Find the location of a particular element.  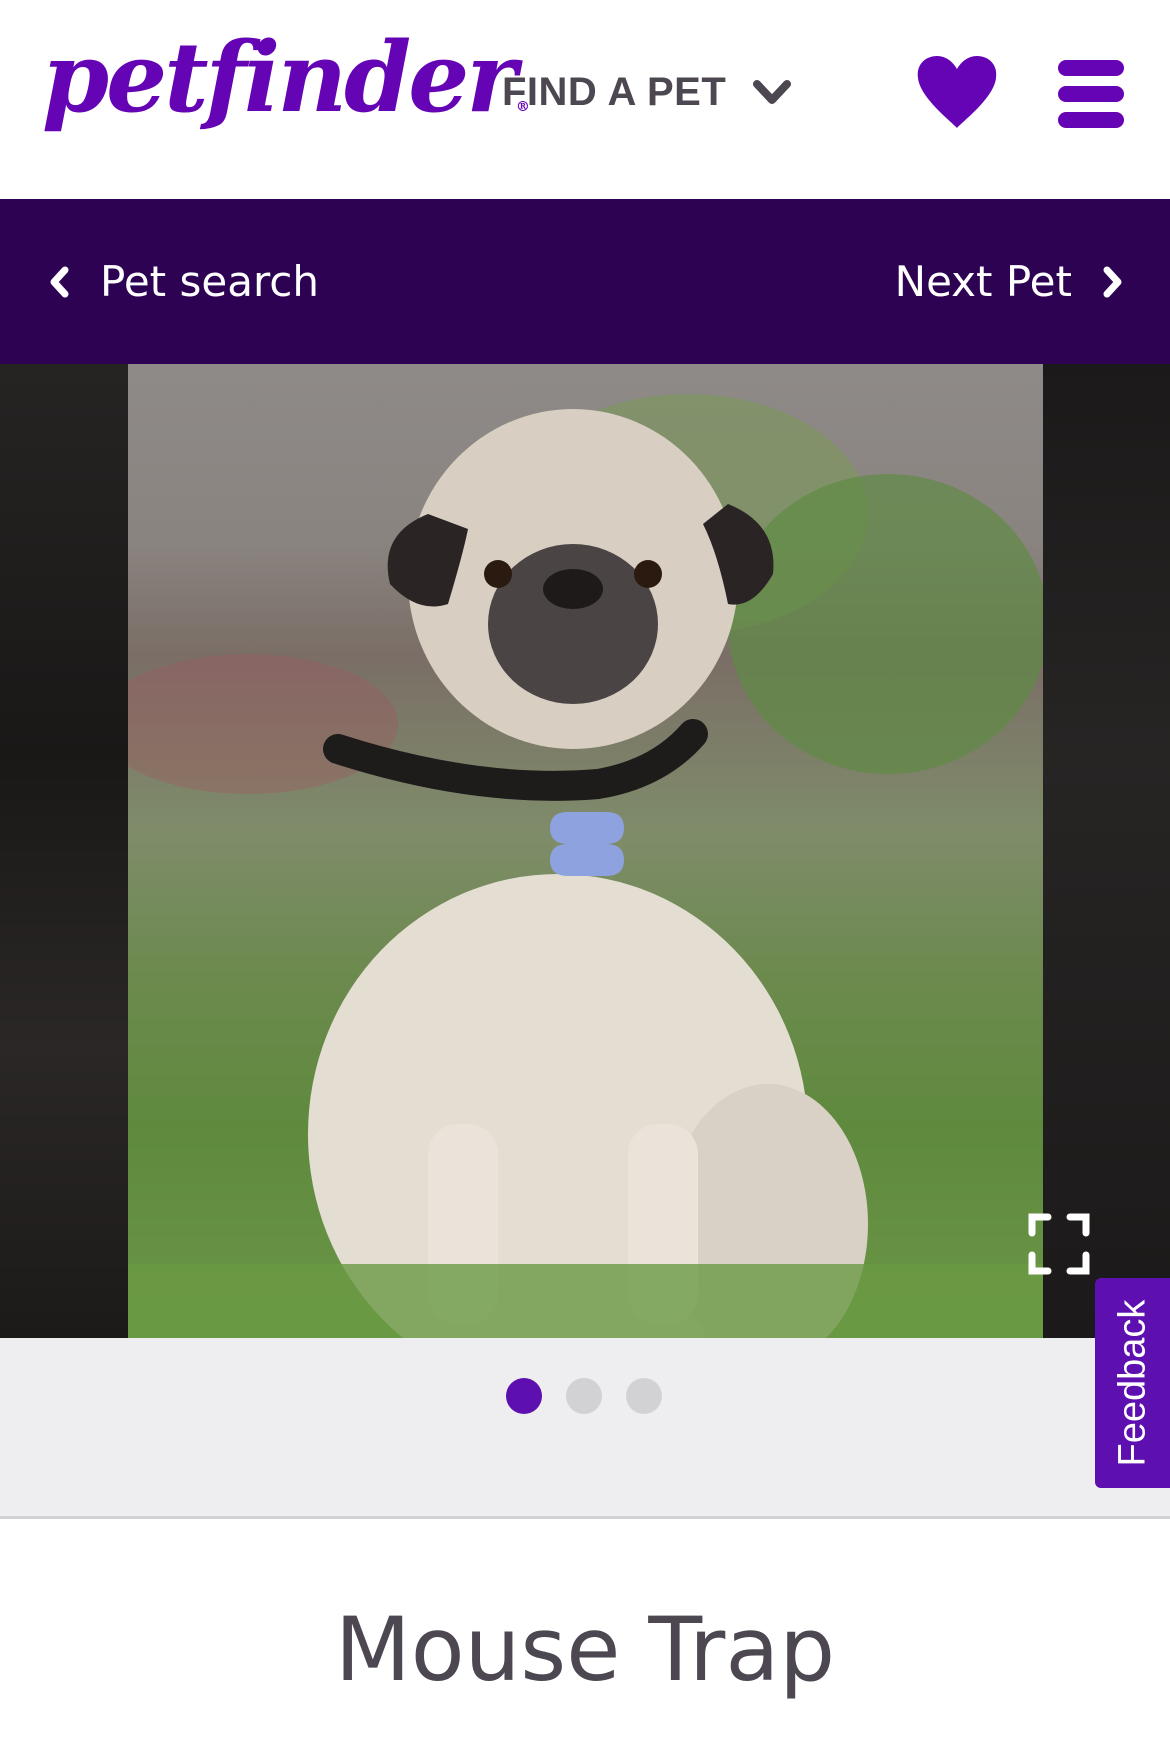

feedback-tab: Feedback is located at coordinates (1132, 1383).